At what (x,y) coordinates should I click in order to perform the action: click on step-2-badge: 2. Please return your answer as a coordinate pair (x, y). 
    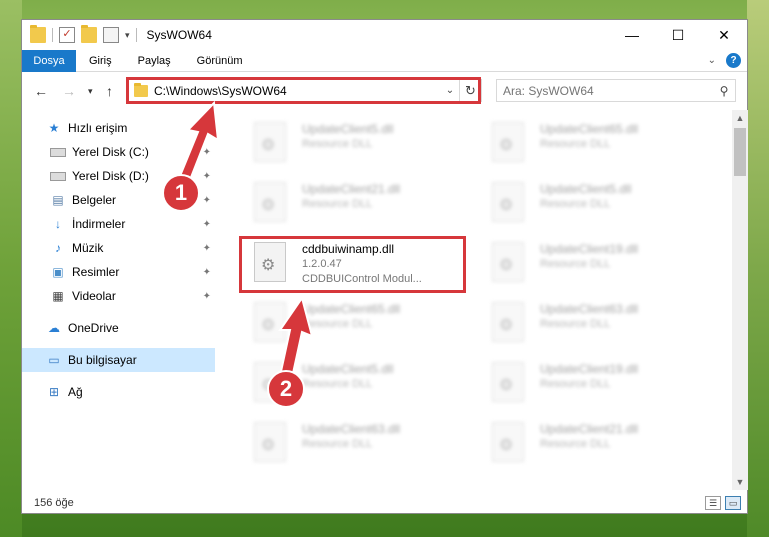
    Looking at the image, I should click on (286, 389).